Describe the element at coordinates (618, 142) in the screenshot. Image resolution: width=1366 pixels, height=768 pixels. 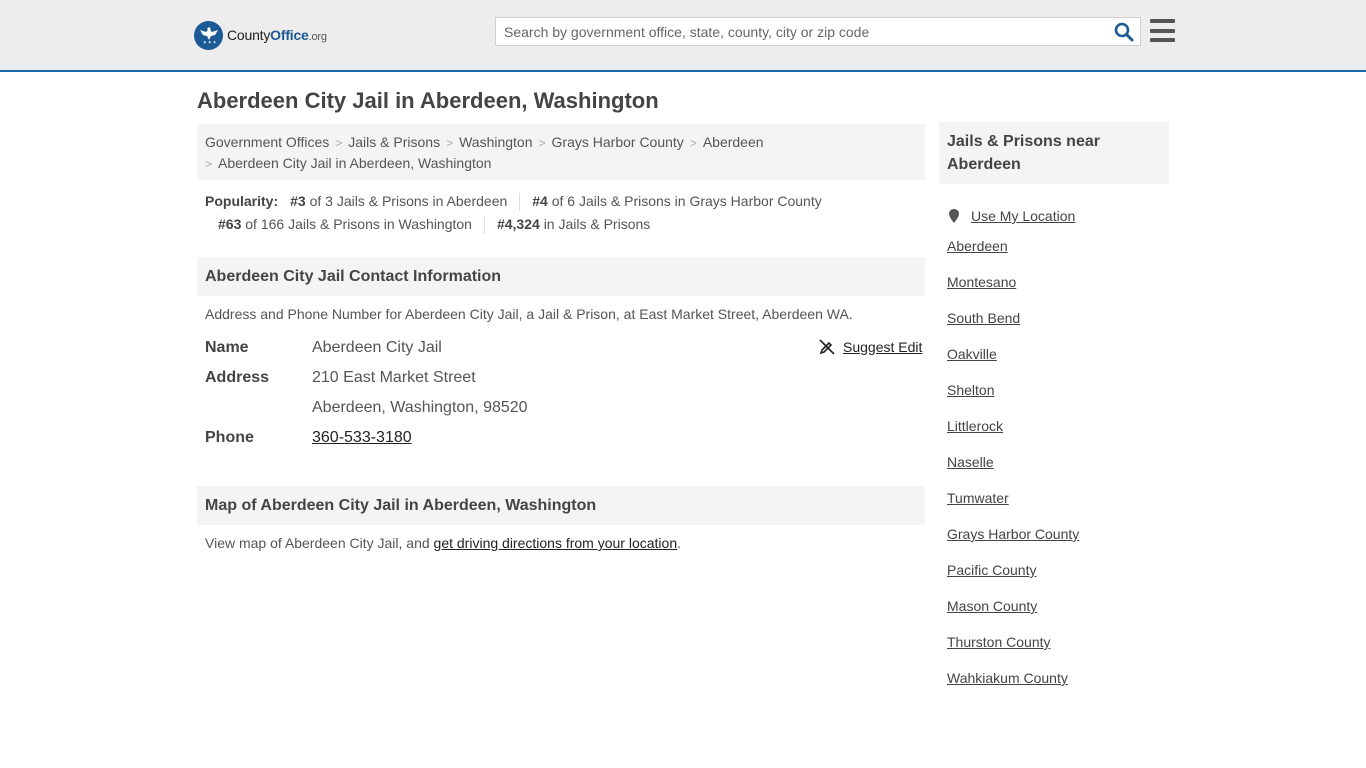
I see `breadcrumb-grays-harbor-county: Grays Harbor County` at that location.